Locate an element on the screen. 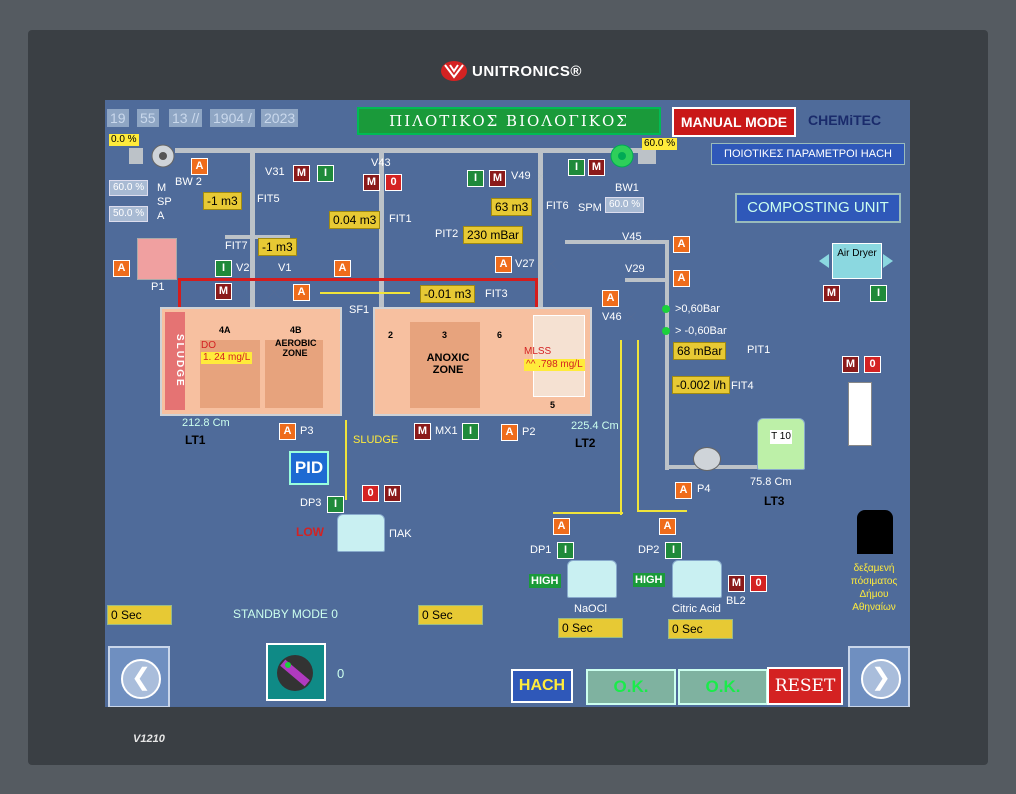  bl2-off-button: 0 is located at coordinates (758, 583).